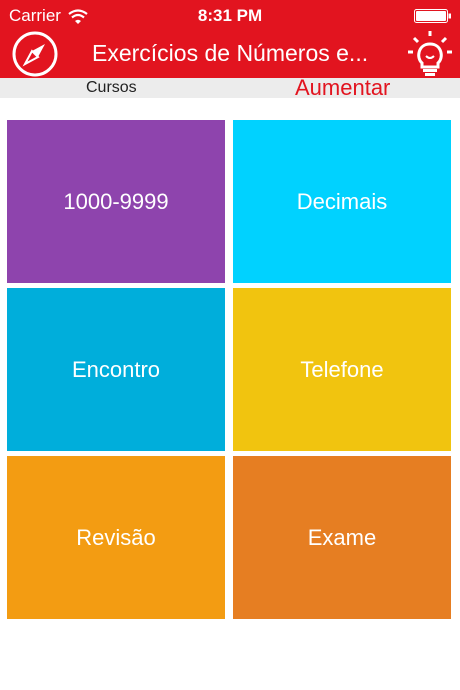 This screenshot has height=690, width=460. I want to click on tile-decimais: Decimais, so click(342, 201).